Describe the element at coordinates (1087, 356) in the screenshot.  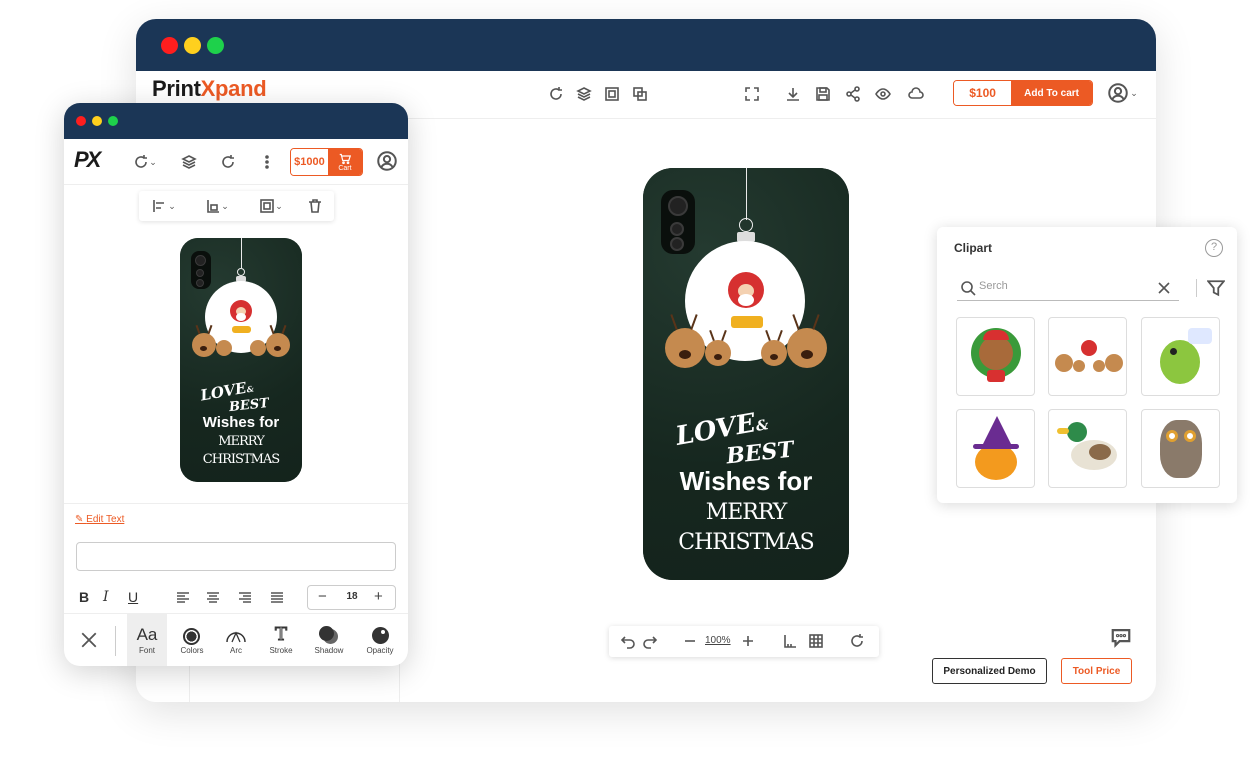
I see `clipart-reindeer-sleigh` at that location.